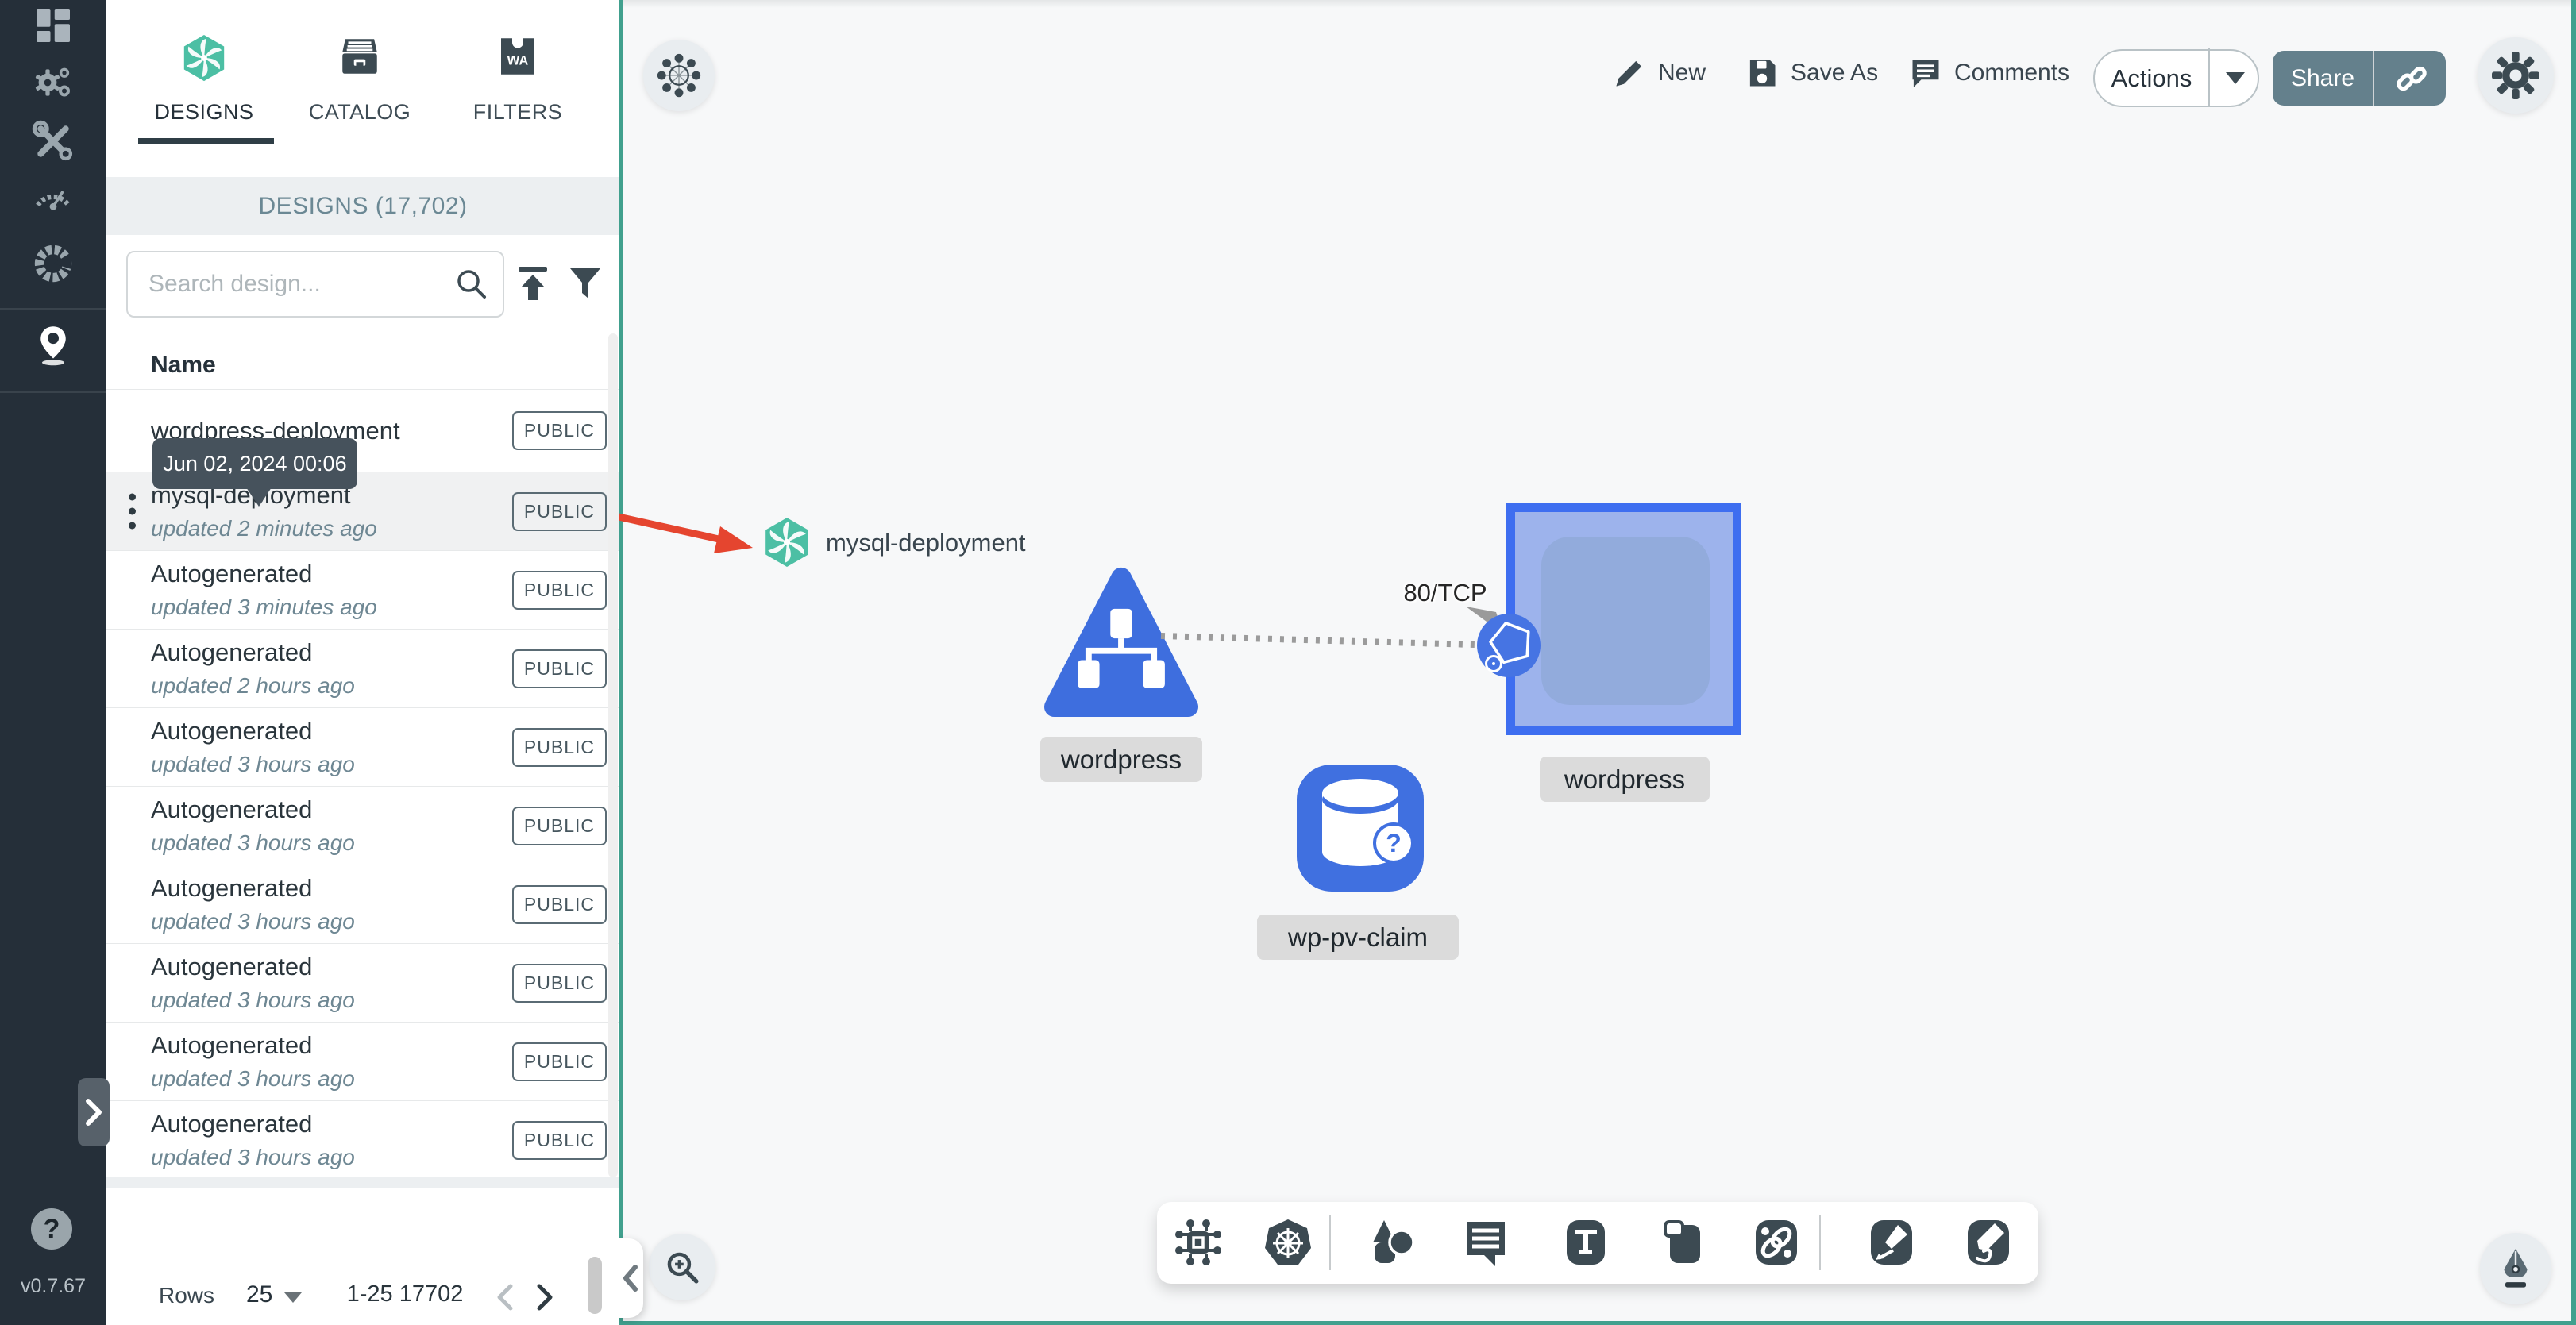  What do you see at coordinates (53, 344) in the screenshot?
I see `kanvas-pin-icon` at bounding box center [53, 344].